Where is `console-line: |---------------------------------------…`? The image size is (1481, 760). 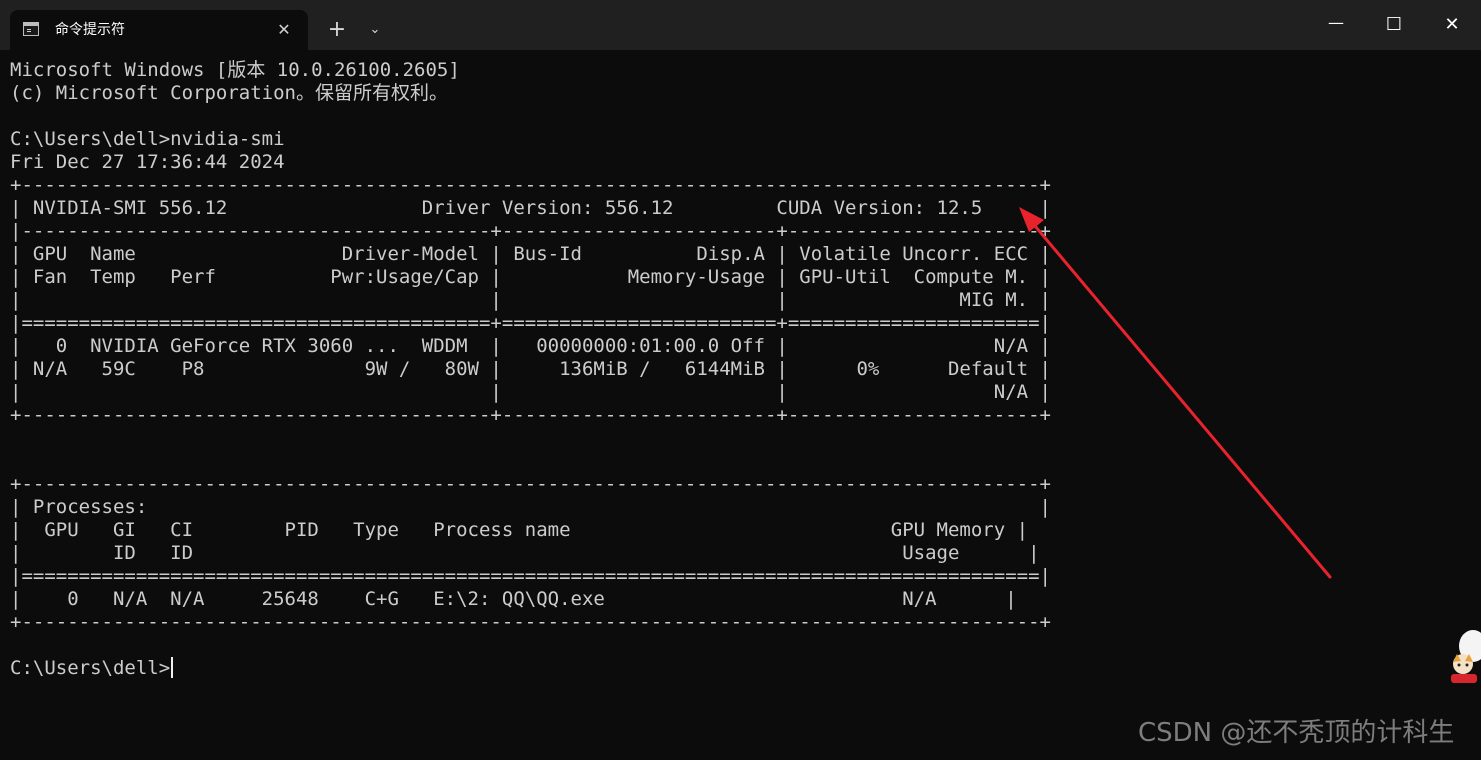
console-line: |---------------------------------------… is located at coordinates (530, 231).